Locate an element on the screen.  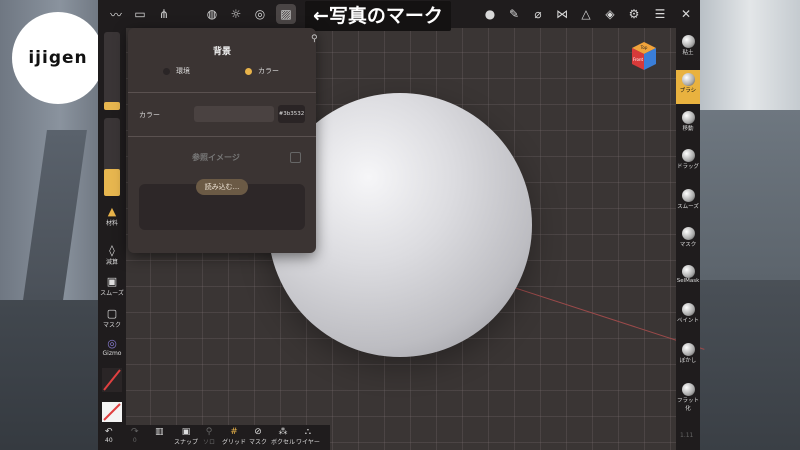
tool-selmask: SelMask is located at coordinates (688, 279).